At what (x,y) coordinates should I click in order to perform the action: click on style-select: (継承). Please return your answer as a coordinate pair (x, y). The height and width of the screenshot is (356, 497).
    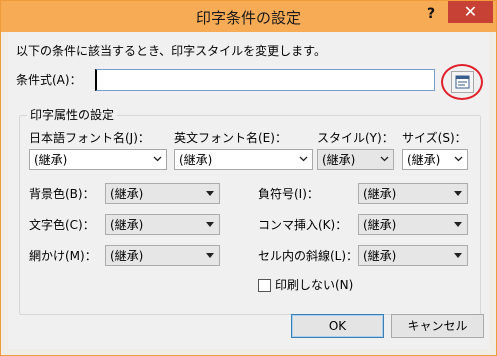
    Looking at the image, I should click on (355, 159).